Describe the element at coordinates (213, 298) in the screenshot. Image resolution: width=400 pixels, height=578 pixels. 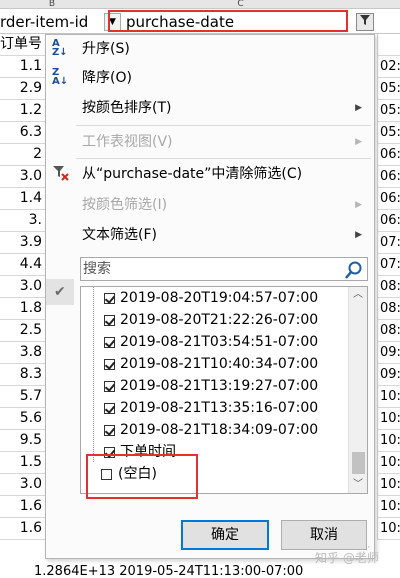
I see `filter-list-item: 2019-08-20T19:04:57-07:00` at that location.